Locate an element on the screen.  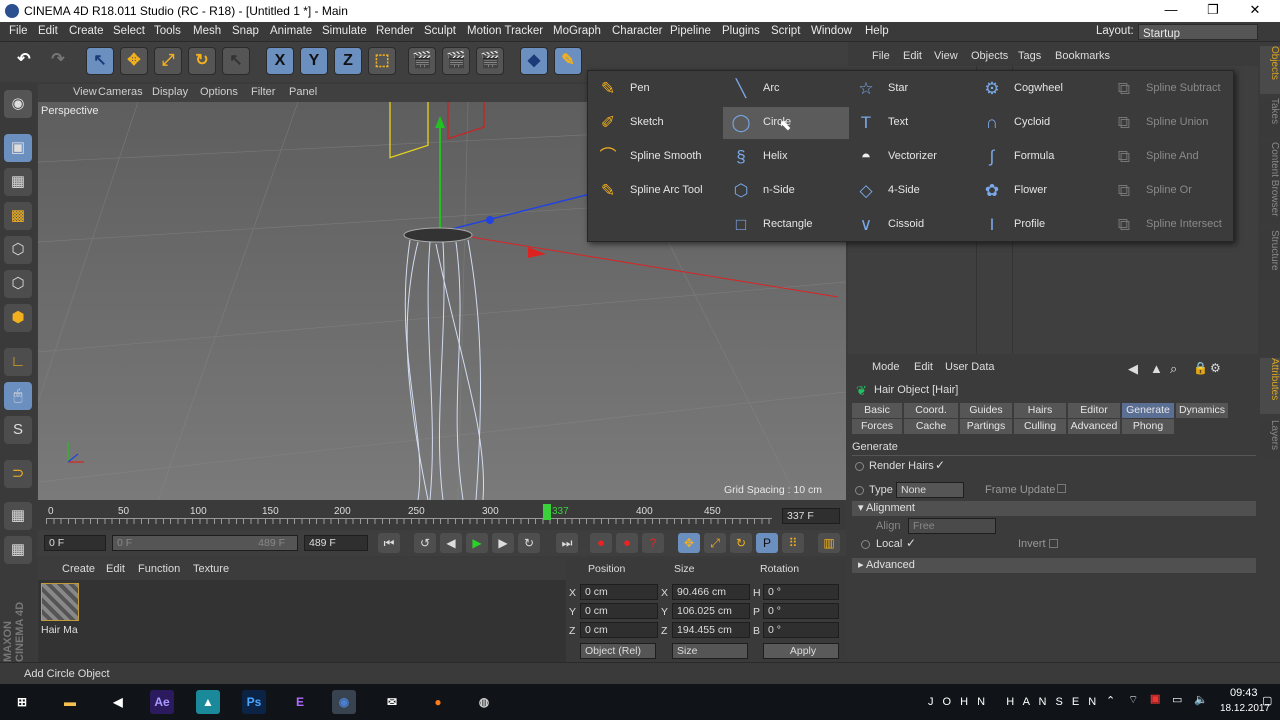
frame-update-checkbox is located at coordinates (1061, 488).